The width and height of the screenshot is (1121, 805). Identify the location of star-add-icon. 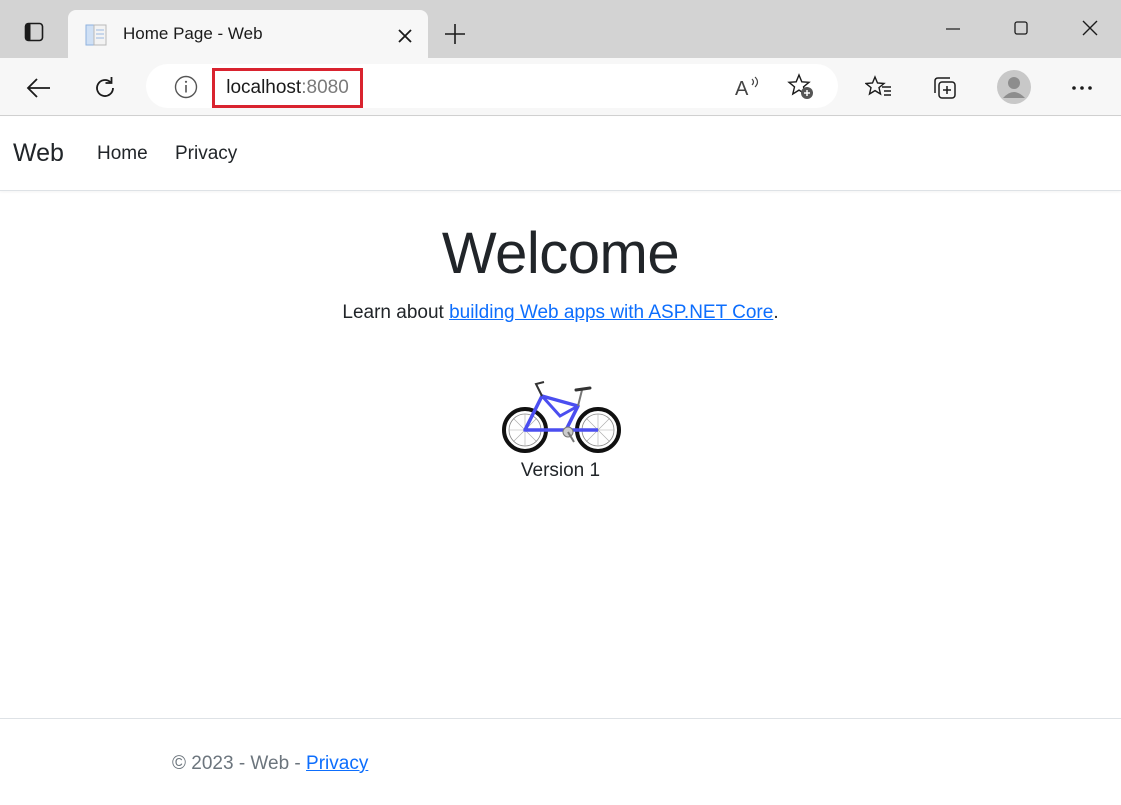
(800, 86).